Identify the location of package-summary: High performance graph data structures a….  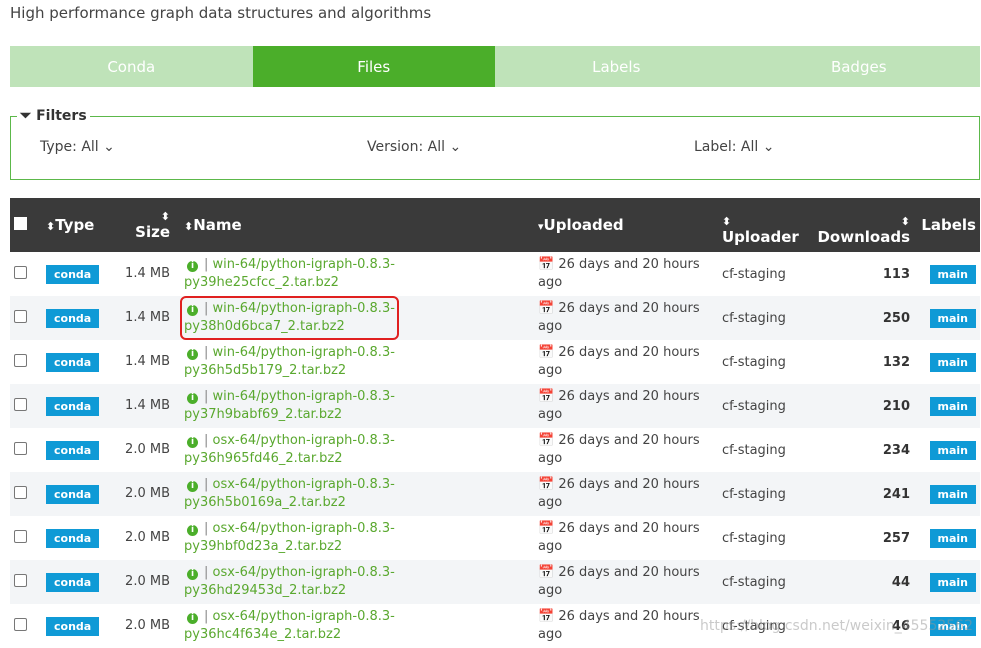
(221, 13).